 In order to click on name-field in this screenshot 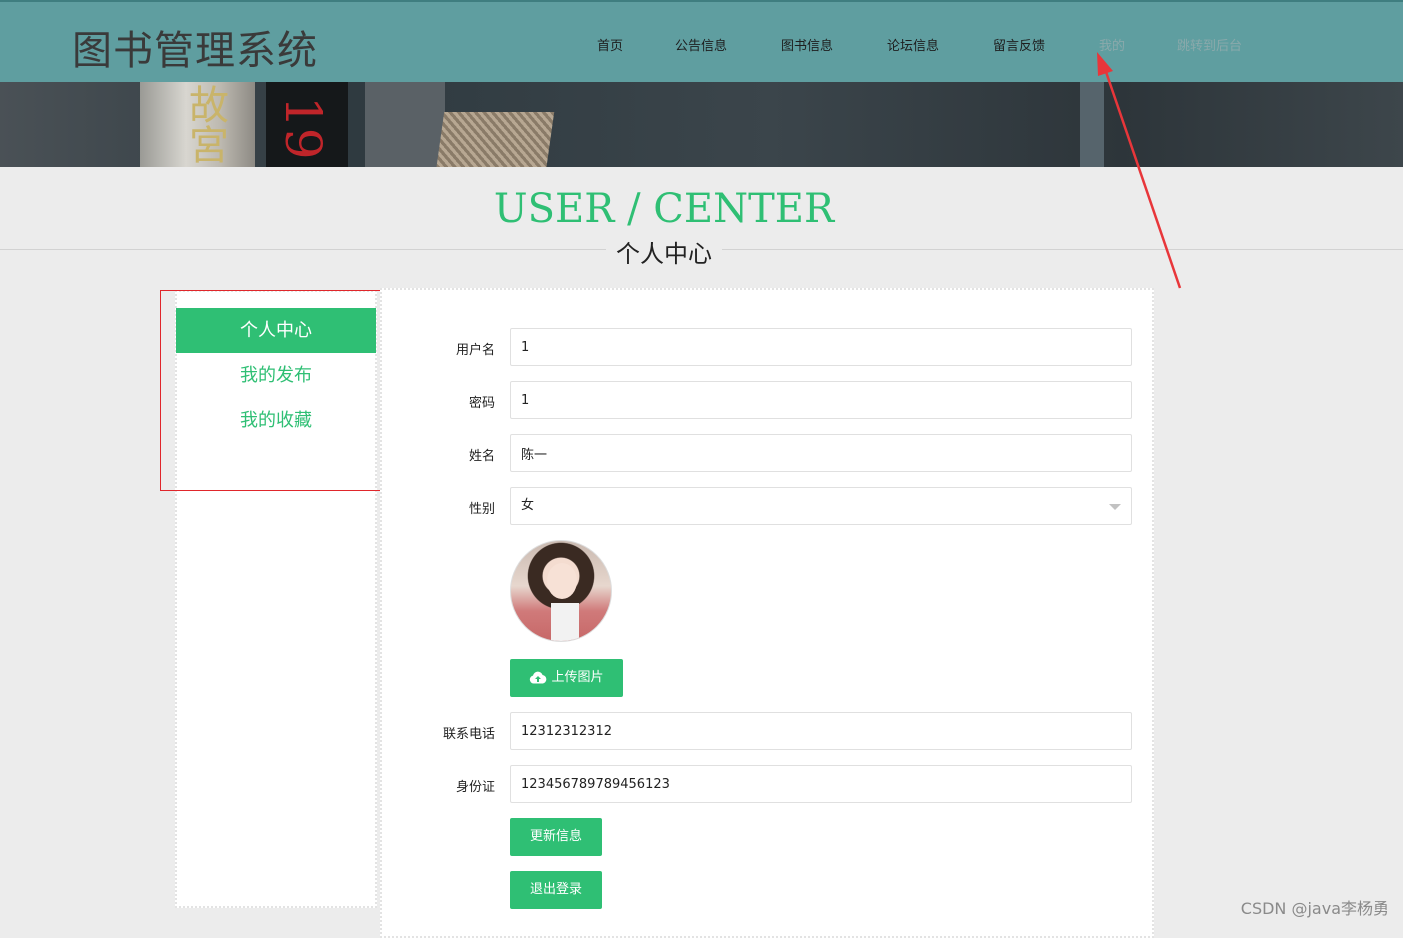, I will do `click(821, 453)`.